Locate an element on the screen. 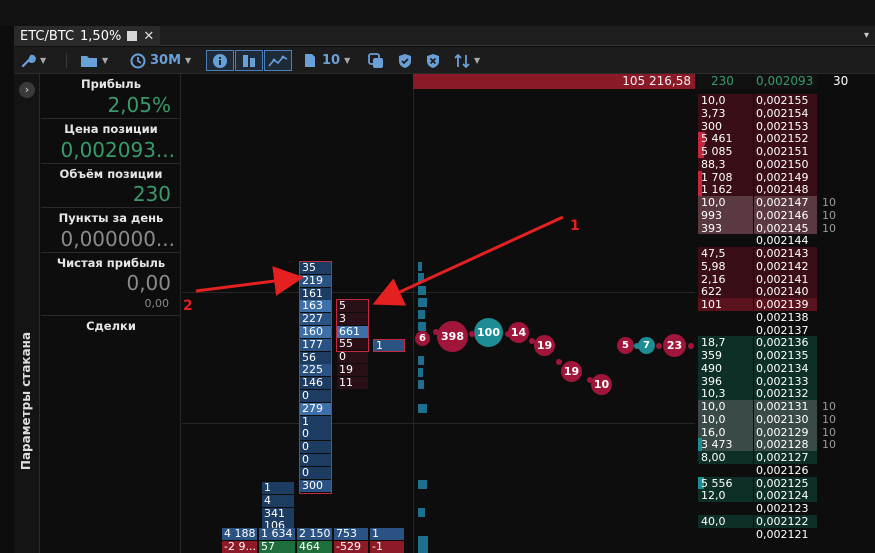 This screenshot has width=875, height=553. orderbook-volume: 101 is located at coordinates (711, 304).